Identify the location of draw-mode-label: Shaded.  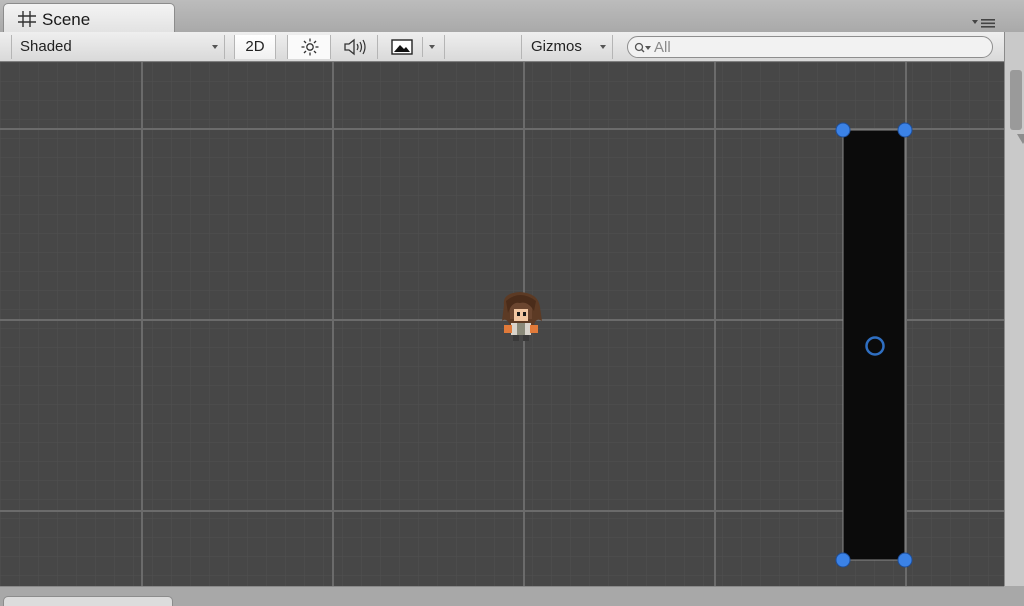
(46, 46).